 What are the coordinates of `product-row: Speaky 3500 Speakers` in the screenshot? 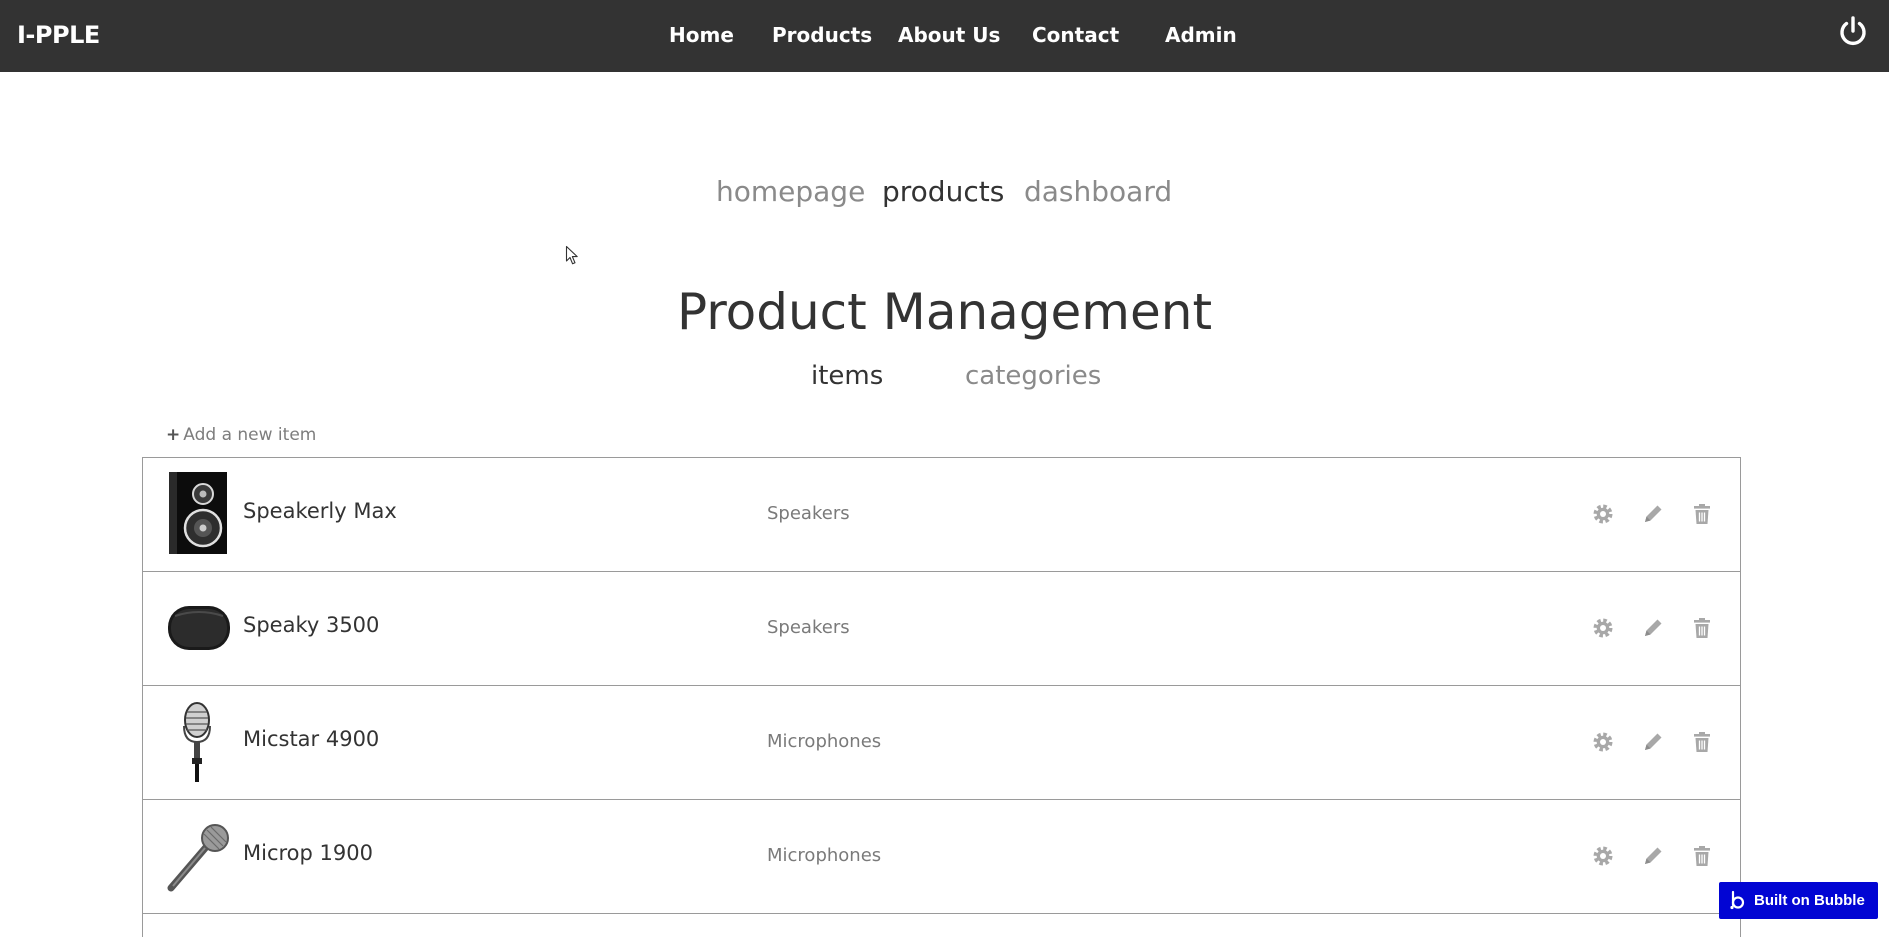 It's located at (941, 629).